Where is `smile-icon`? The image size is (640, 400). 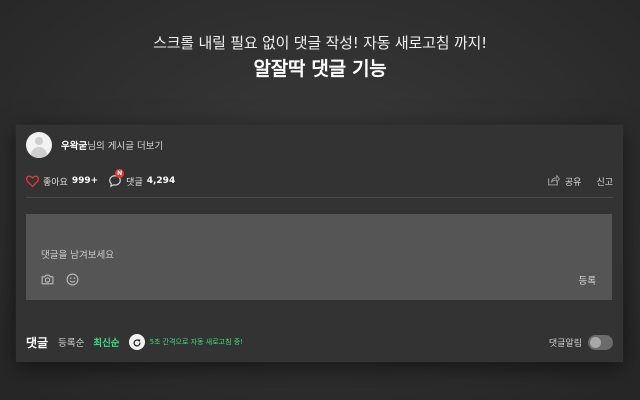
smile-icon is located at coordinates (72, 279).